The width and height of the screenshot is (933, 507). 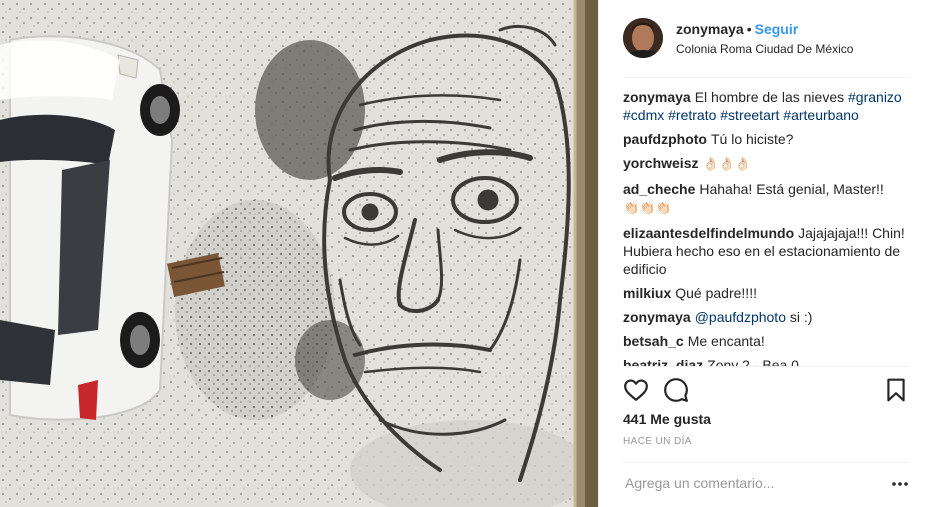 What do you see at coordinates (769, 97) in the screenshot?
I see `caption-text: El hombre de las nieves` at bounding box center [769, 97].